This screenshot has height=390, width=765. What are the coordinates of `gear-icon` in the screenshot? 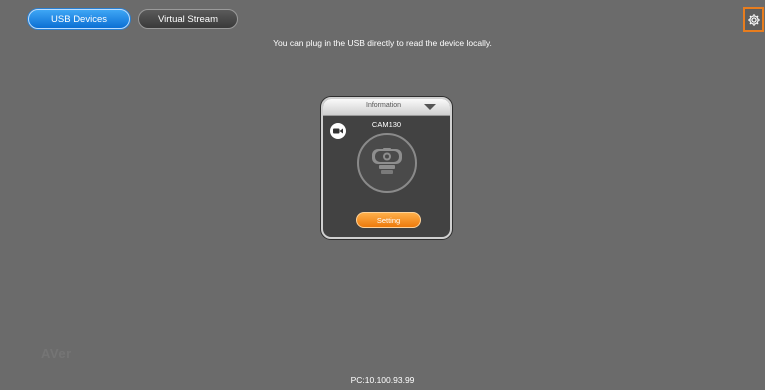 It's located at (753, 19).